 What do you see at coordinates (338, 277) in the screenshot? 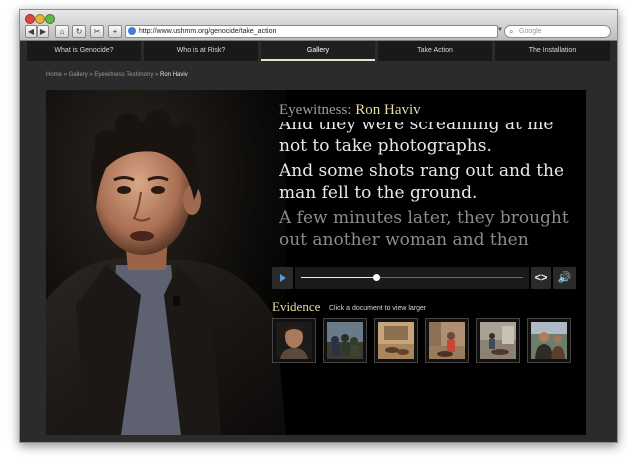
I see `progress-fill` at bounding box center [338, 277].